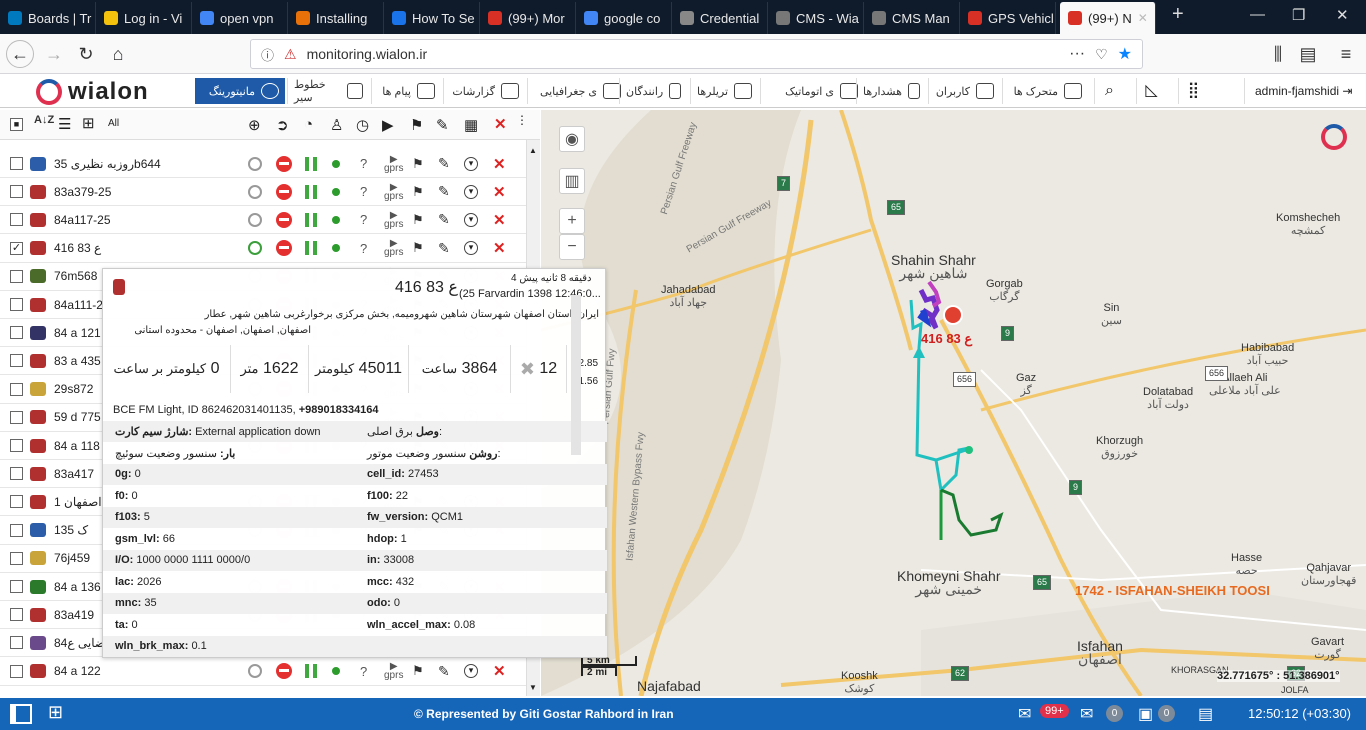  Describe the element at coordinates (77, 361) in the screenshot. I see `unit-name: 83 a 435` at that location.